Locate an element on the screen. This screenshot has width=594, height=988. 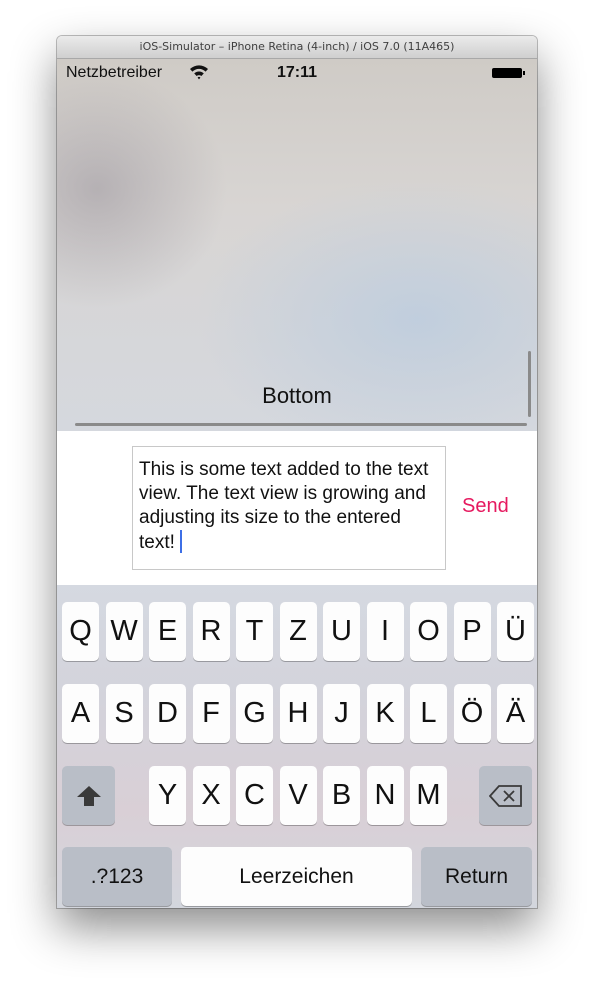
key-l: L is located at coordinates (428, 713).